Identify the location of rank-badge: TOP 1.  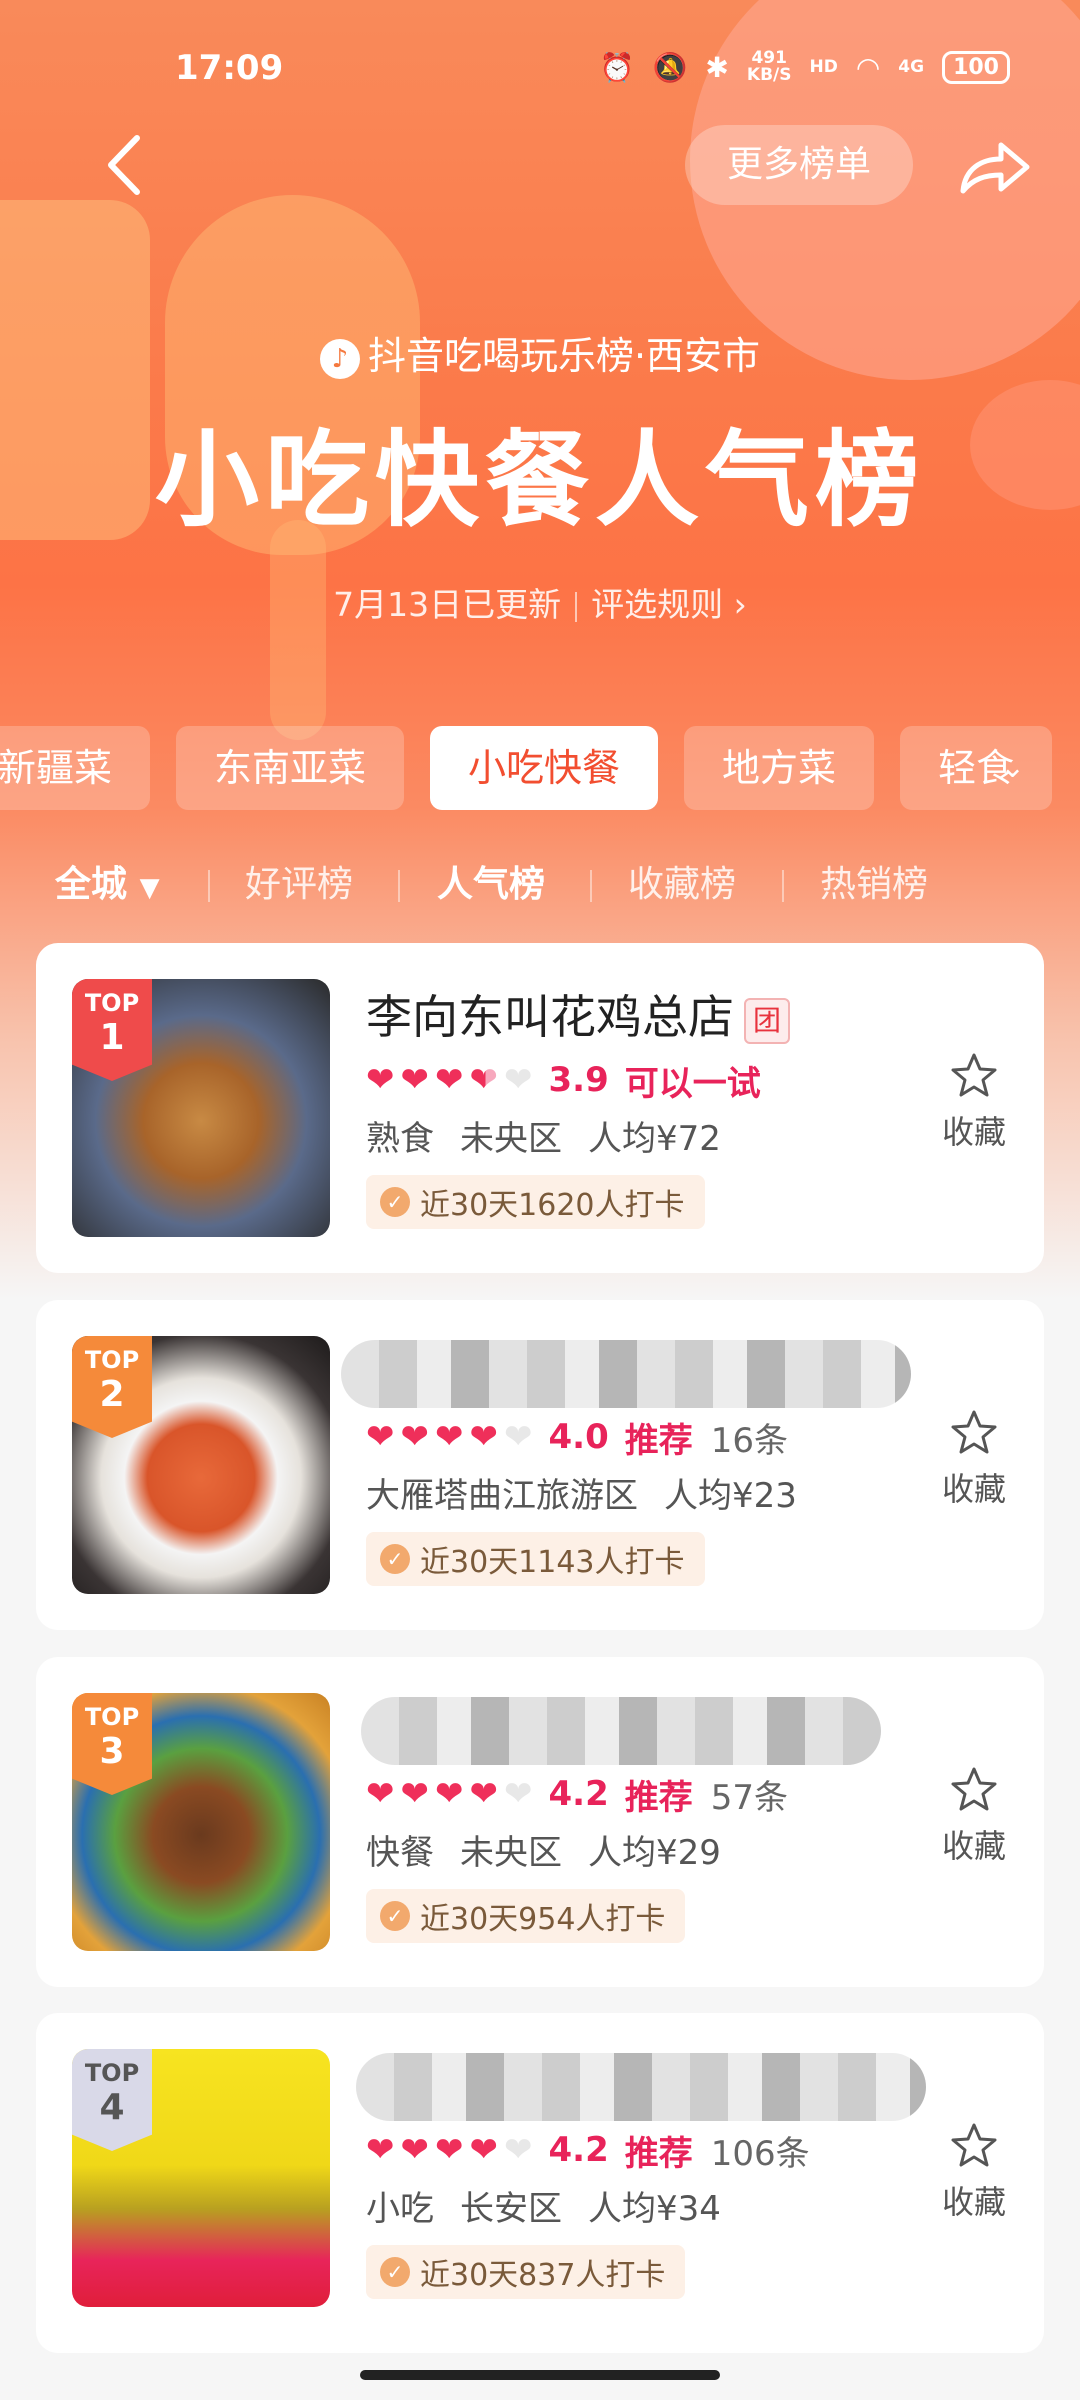
(112, 1030).